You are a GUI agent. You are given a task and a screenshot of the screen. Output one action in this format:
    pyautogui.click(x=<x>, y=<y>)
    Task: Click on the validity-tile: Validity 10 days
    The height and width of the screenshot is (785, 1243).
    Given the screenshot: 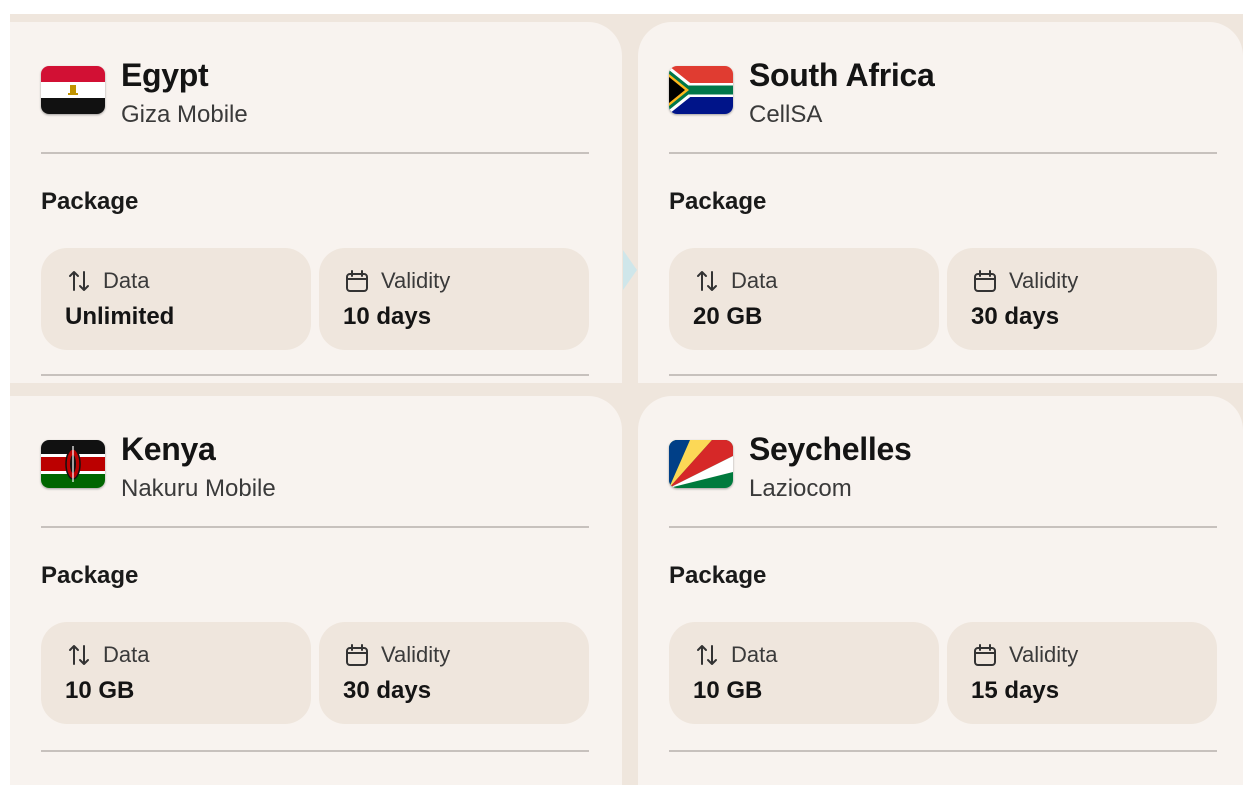 What is the action you would take?
    pyautogui.click(x=454, y=299)
    